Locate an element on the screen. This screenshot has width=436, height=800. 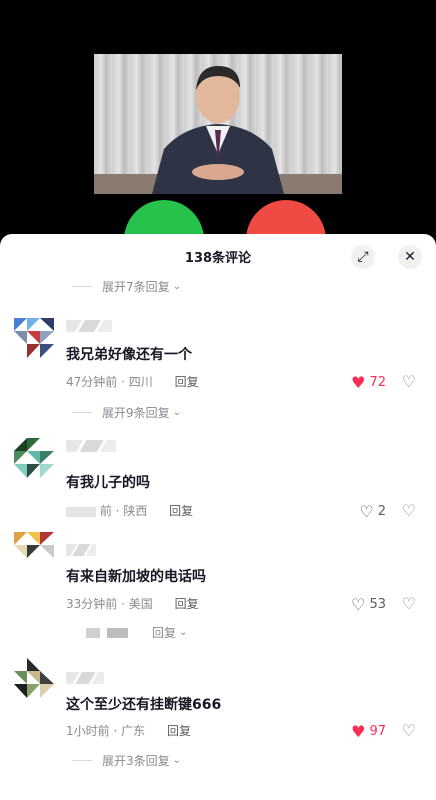
comment-time: 47分钟前 is located at coordinates (92, 382).